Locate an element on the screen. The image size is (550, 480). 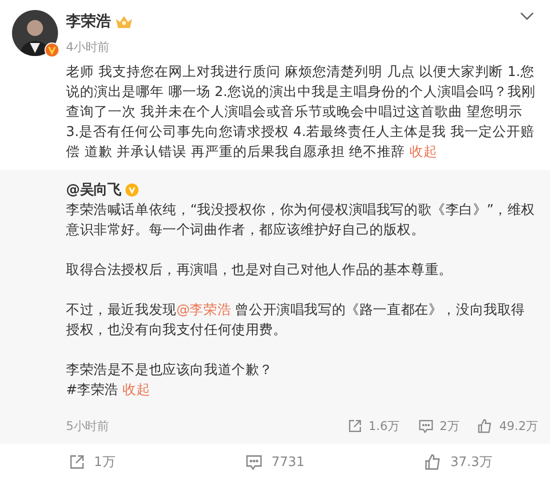
like-button: 37.3万 is located at coordinates (458, 462).